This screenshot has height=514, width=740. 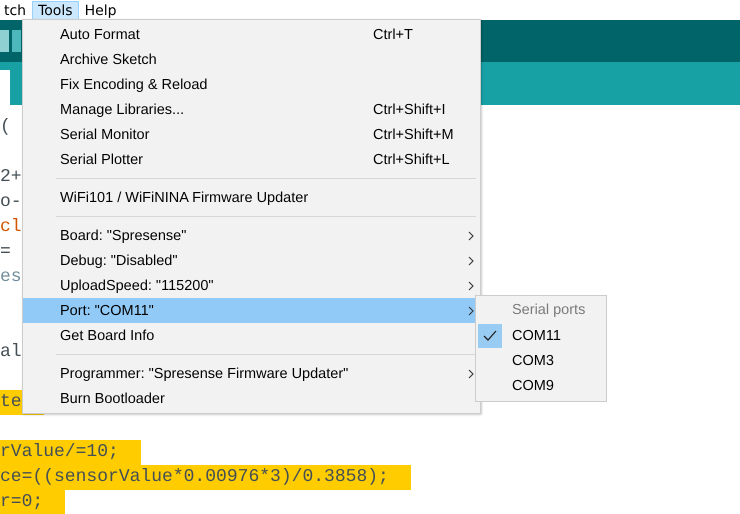 What do you see at coordinates (11, 402) in the screenshot?
I see `code-line: te` at bounding box center [11, 402].